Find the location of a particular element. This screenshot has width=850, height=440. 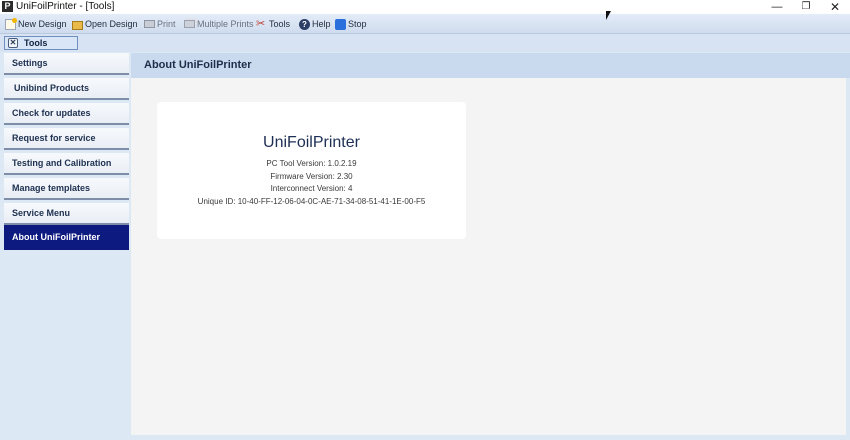

new-document-icon is located at coordinates (11, 23).